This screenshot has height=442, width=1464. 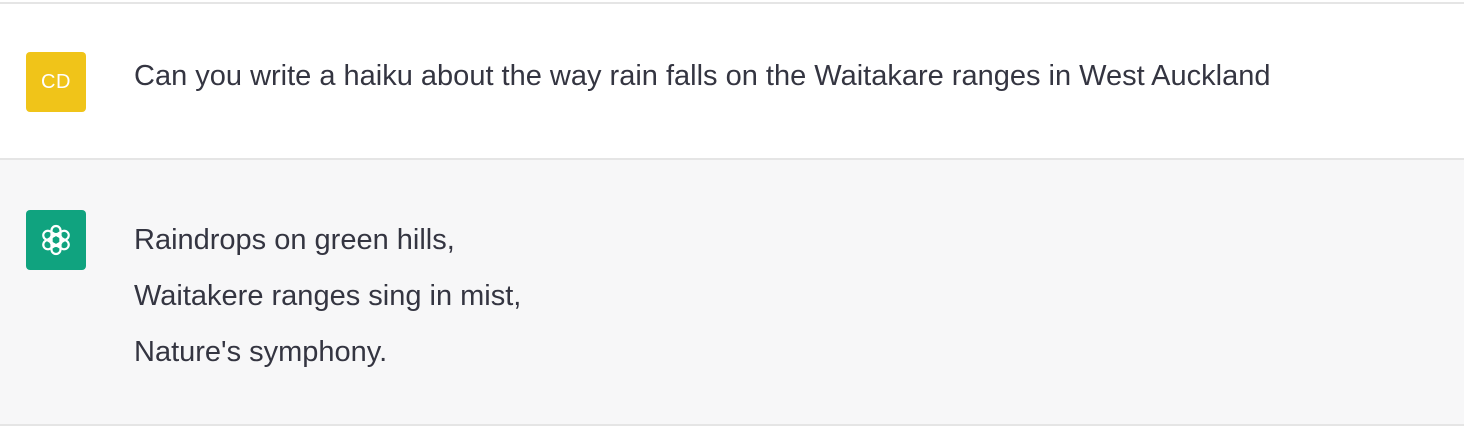 What do you see at coordinates (294, 240) in the screenshot?
I see `haiku-line-1: Raindrops on green hills,` at bounding box center [294, 240].